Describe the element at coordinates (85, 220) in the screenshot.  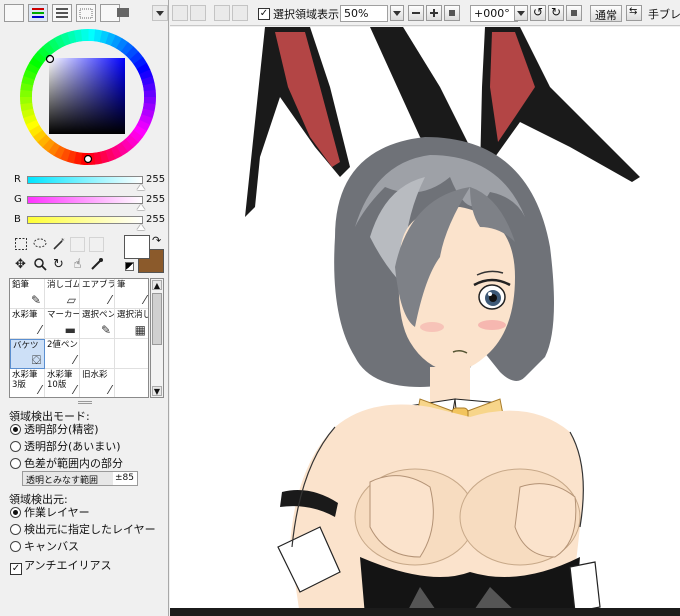
I see `slider-b` at that location.